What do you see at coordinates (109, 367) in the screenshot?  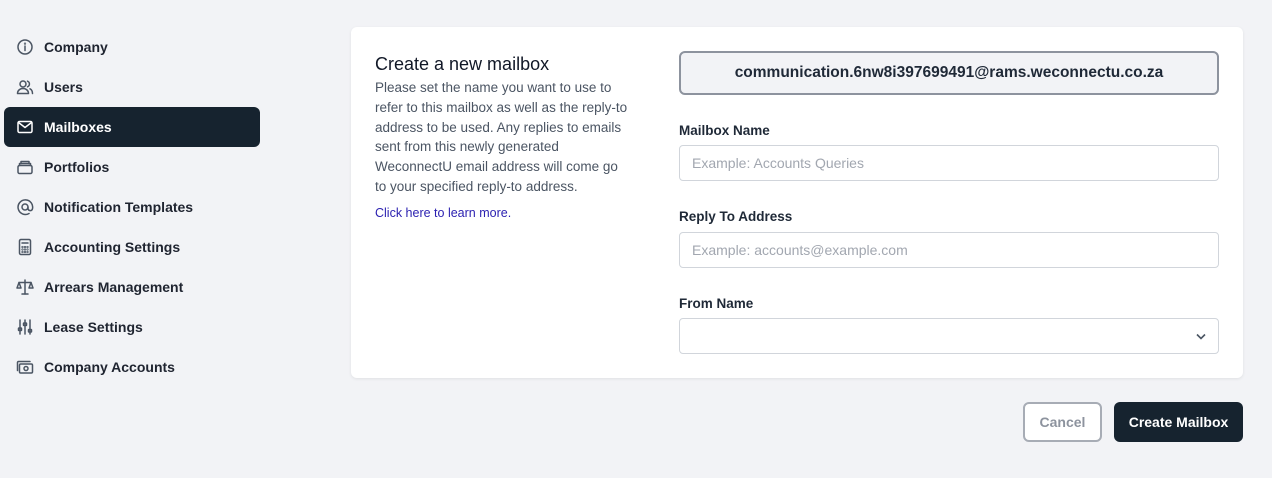 I see `sidebar-item-label: Company Accounts` at bounding box center [109, 367].